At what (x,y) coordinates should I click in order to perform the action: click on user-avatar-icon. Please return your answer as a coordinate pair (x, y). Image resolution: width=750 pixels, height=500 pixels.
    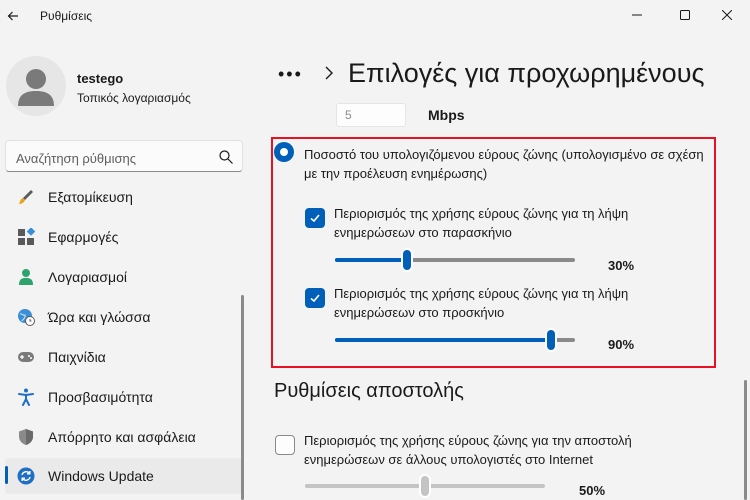
    Looking at the image, I should click on (36, 87).